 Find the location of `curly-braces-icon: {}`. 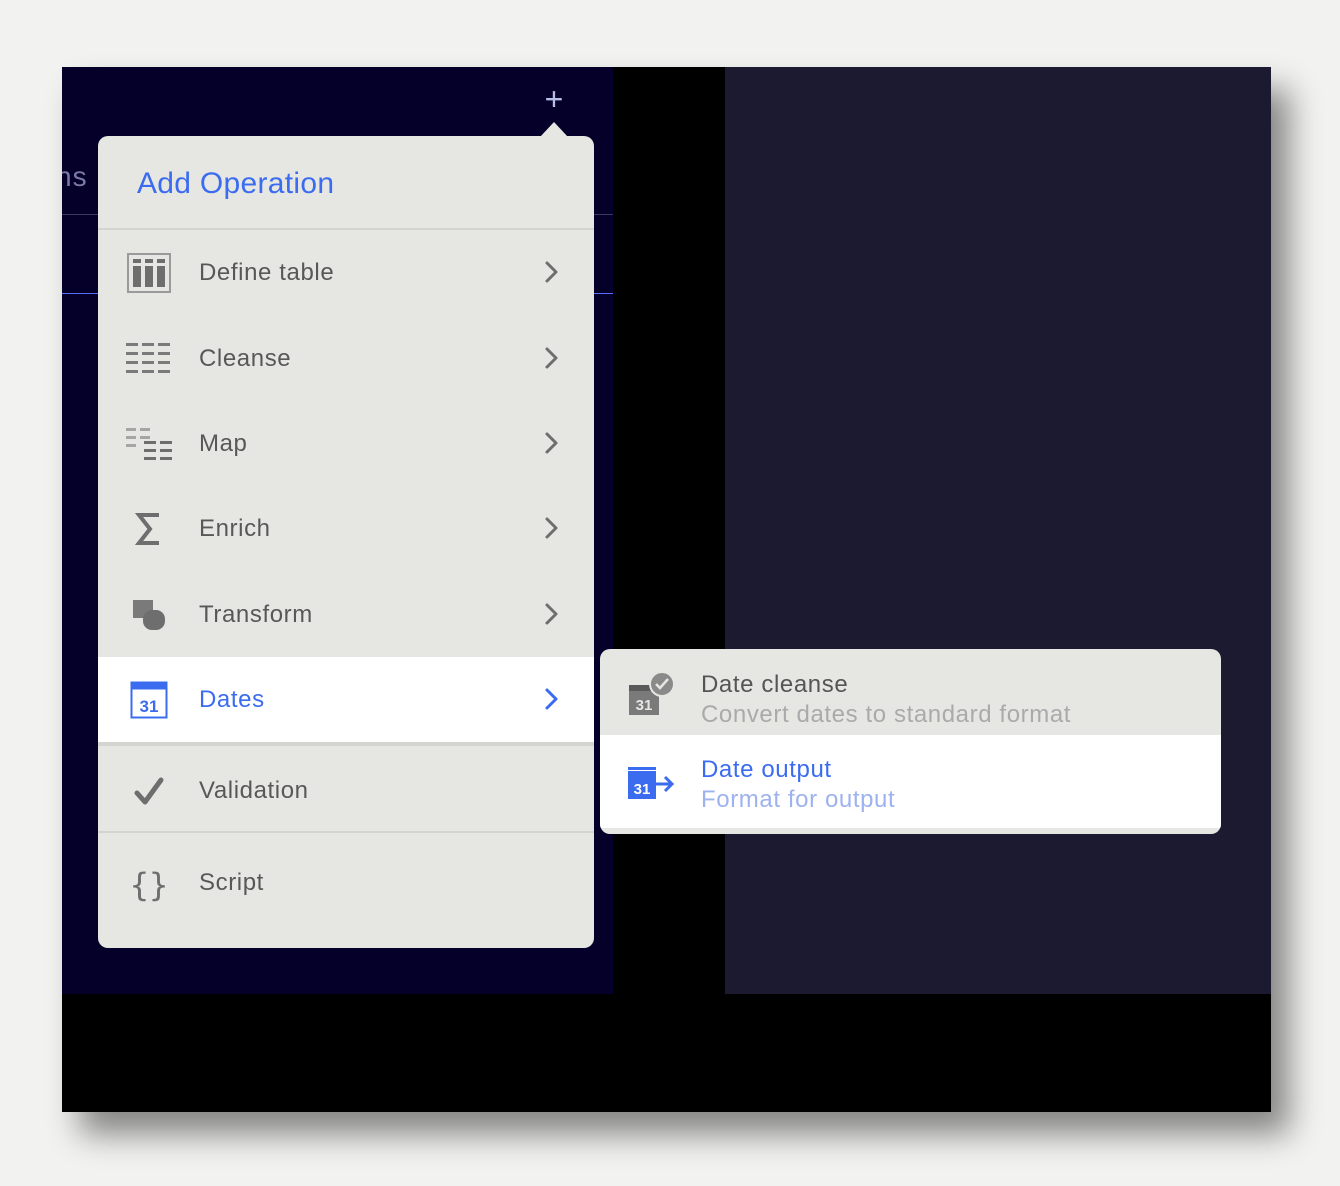

curly-braces-icon: {} is located at coordinates (149, 884).